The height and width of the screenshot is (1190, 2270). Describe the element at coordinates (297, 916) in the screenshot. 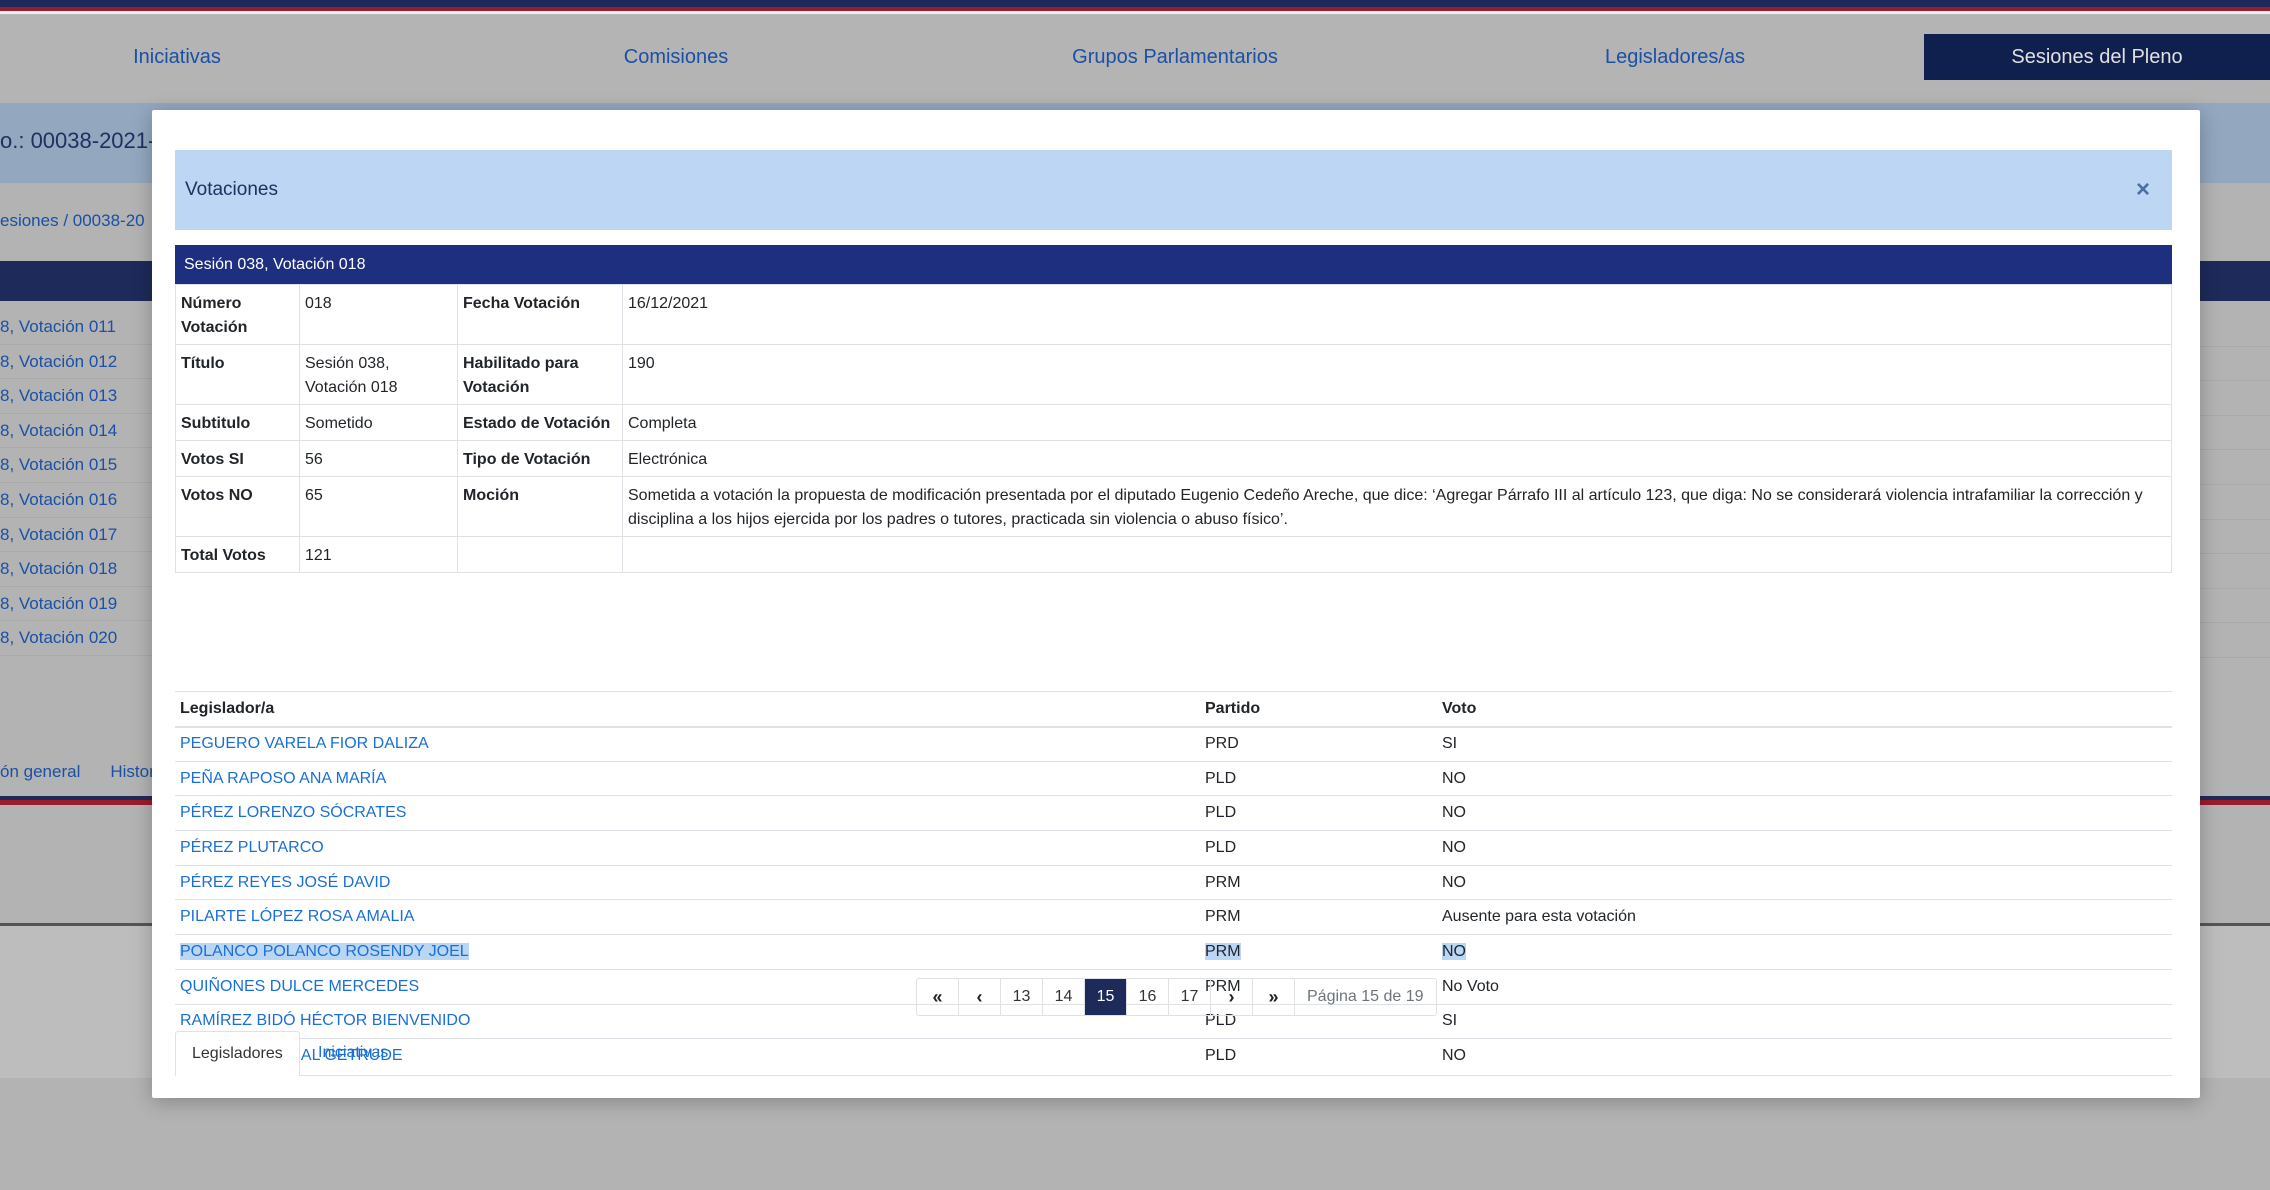

I see `legislator-link: PILARTE LÓPEZ ROSA AMALIA` at that location.